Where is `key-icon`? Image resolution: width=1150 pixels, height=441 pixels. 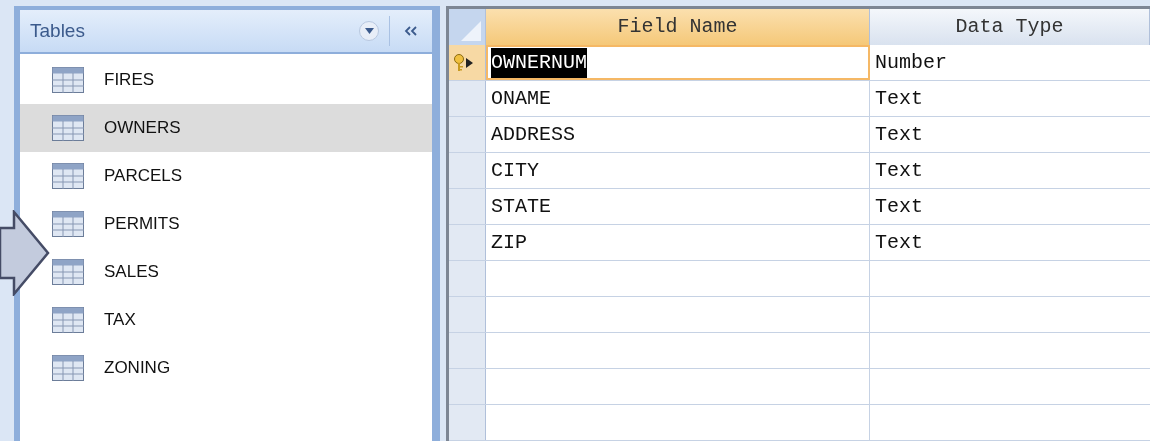
key-icon is located at coordinates (459, 62).